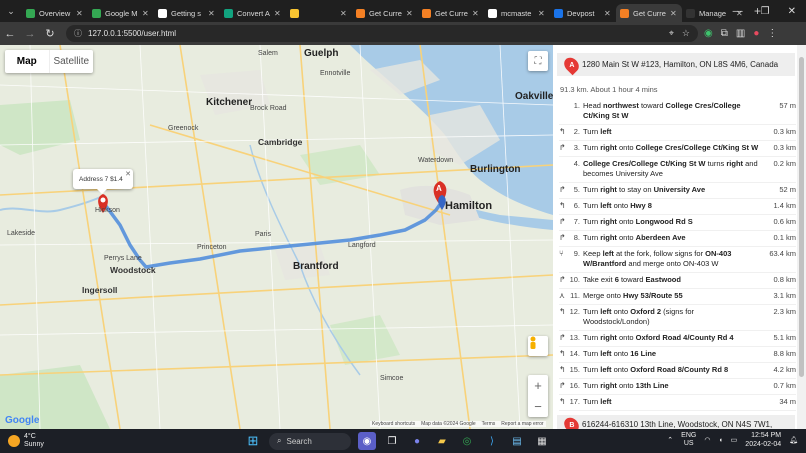 The width and height of the screenshot is (806, 453). Describe the element at coordinates (382, 33) in the screenshot. I see `address-bar: ⓘ 127.0.0.1:5500/user.html ⌖ ☆` at that location.